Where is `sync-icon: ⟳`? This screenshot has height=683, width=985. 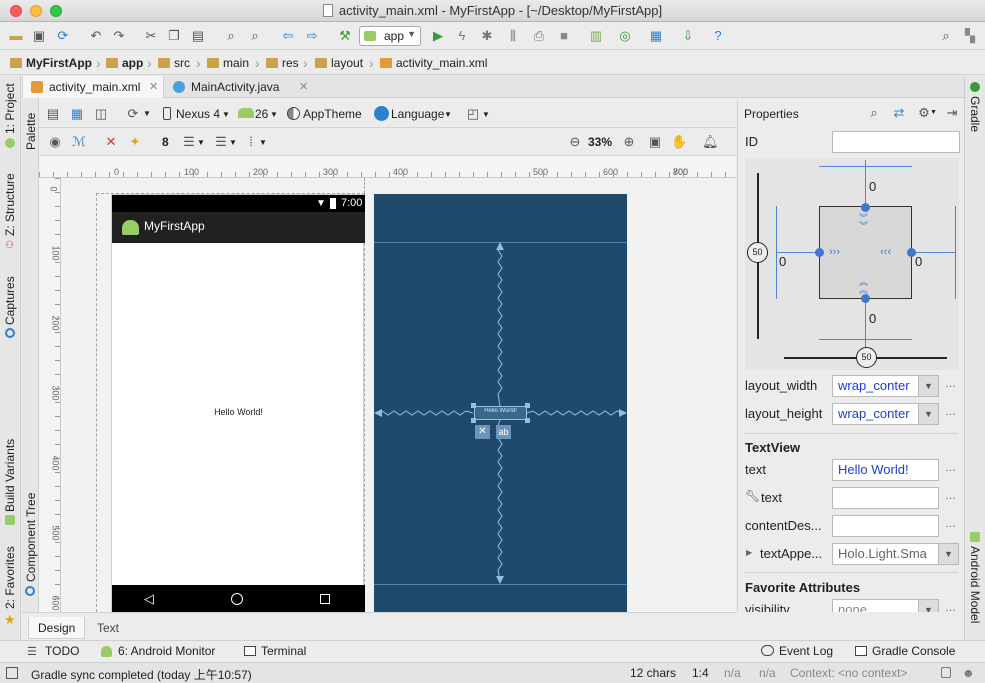 sync-icon: ⟳ is located at coordinates (63, 36).